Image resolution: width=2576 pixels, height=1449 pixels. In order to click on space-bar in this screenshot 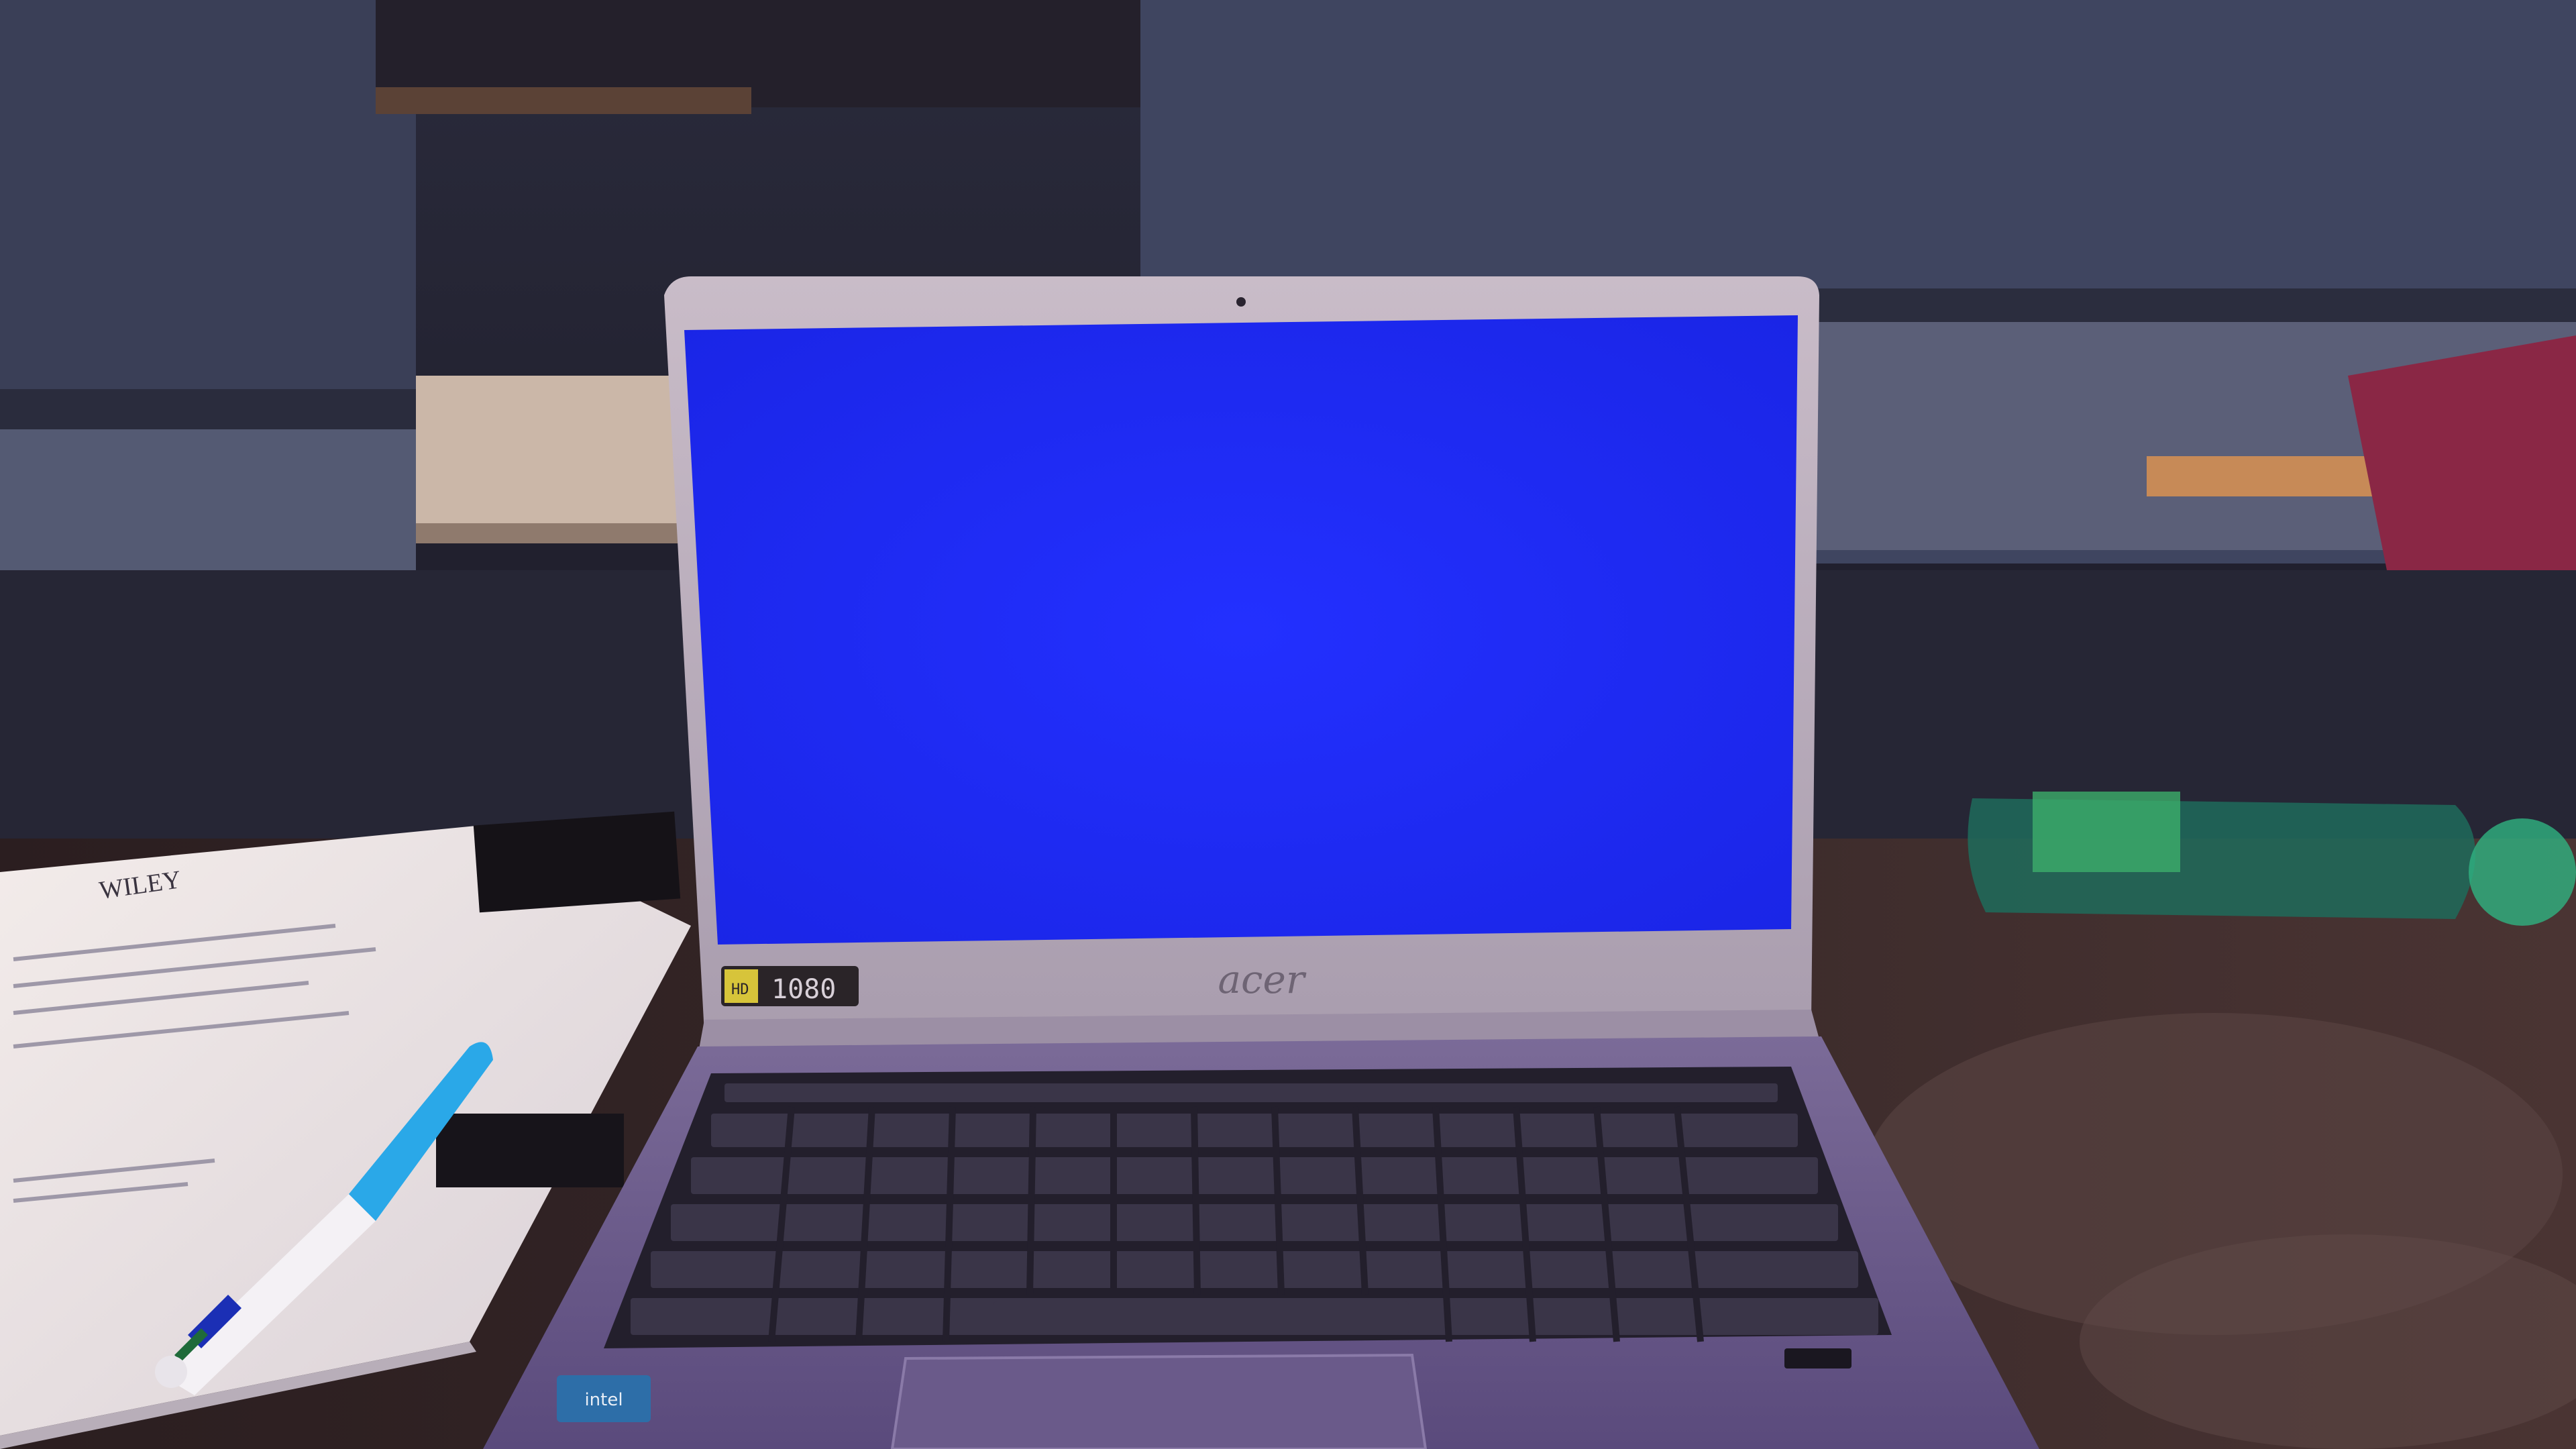, I will do `click(1201, 1318)`.